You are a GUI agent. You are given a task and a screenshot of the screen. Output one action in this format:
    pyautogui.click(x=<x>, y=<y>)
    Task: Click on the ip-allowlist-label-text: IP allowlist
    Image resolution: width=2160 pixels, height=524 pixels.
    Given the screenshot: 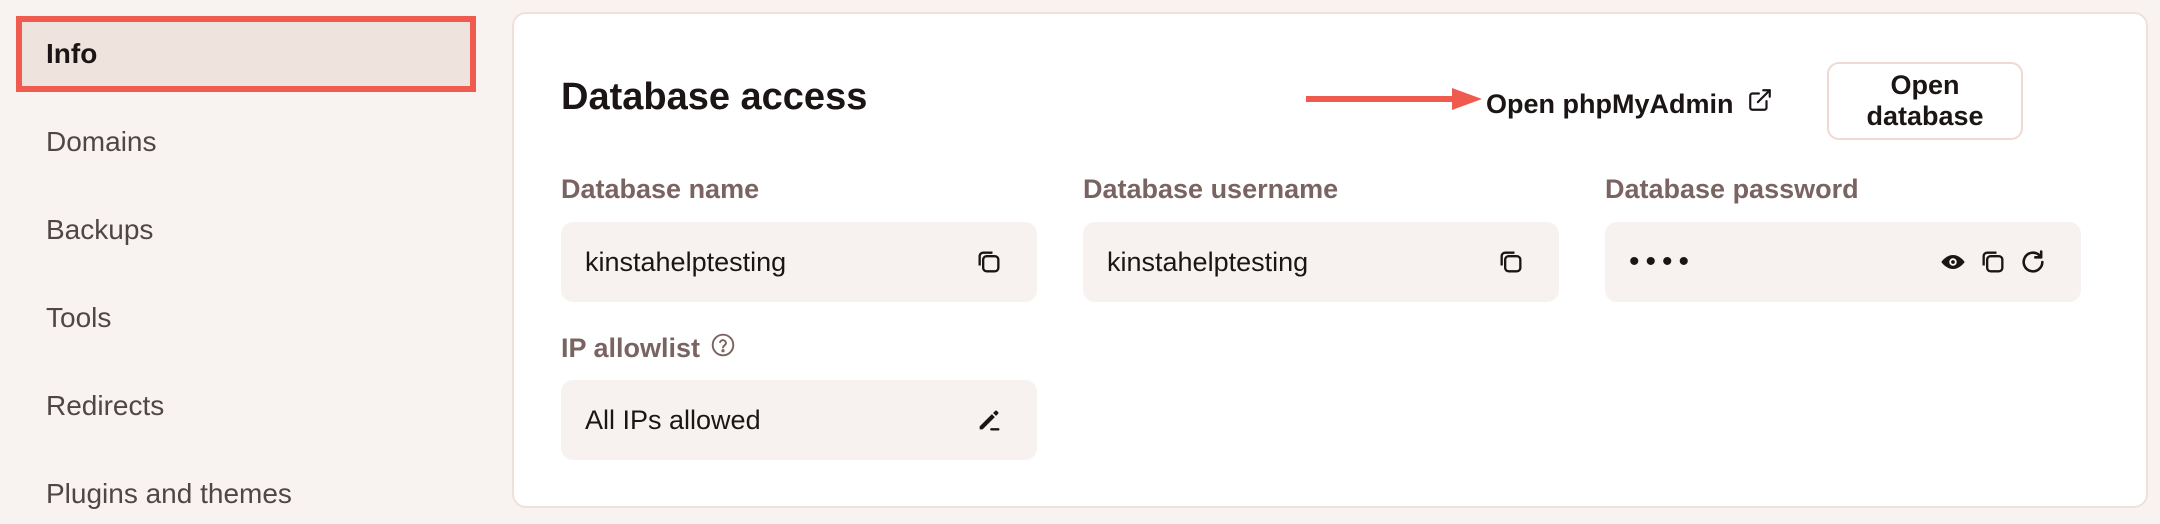 What is the action you would take?
    pyautogui.click(x=631, y=348)
    